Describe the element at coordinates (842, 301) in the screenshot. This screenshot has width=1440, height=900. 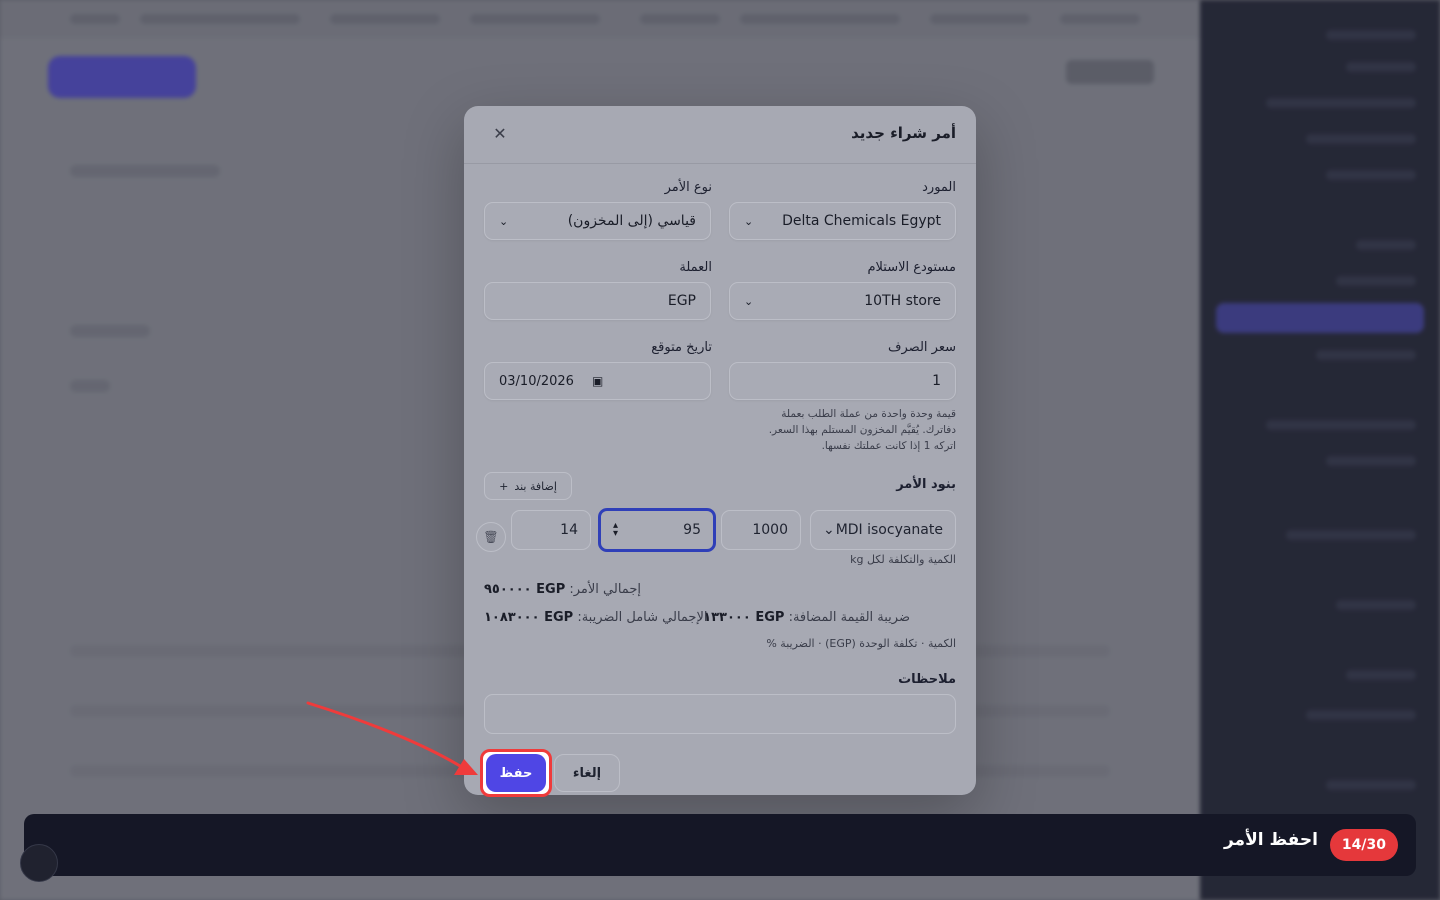
I see `warehouse-select: 10TH store ⌄` at that location.